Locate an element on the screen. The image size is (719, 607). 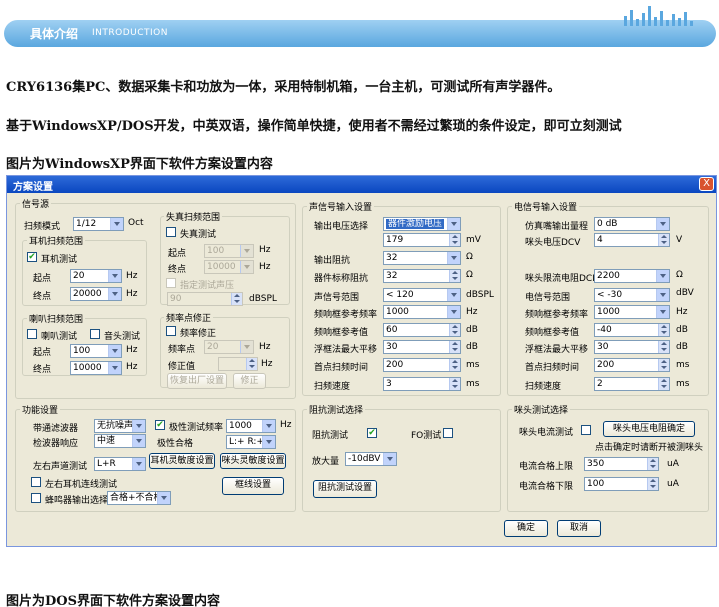
lr-channel-select: L+R is located at coordinates (120, 464).